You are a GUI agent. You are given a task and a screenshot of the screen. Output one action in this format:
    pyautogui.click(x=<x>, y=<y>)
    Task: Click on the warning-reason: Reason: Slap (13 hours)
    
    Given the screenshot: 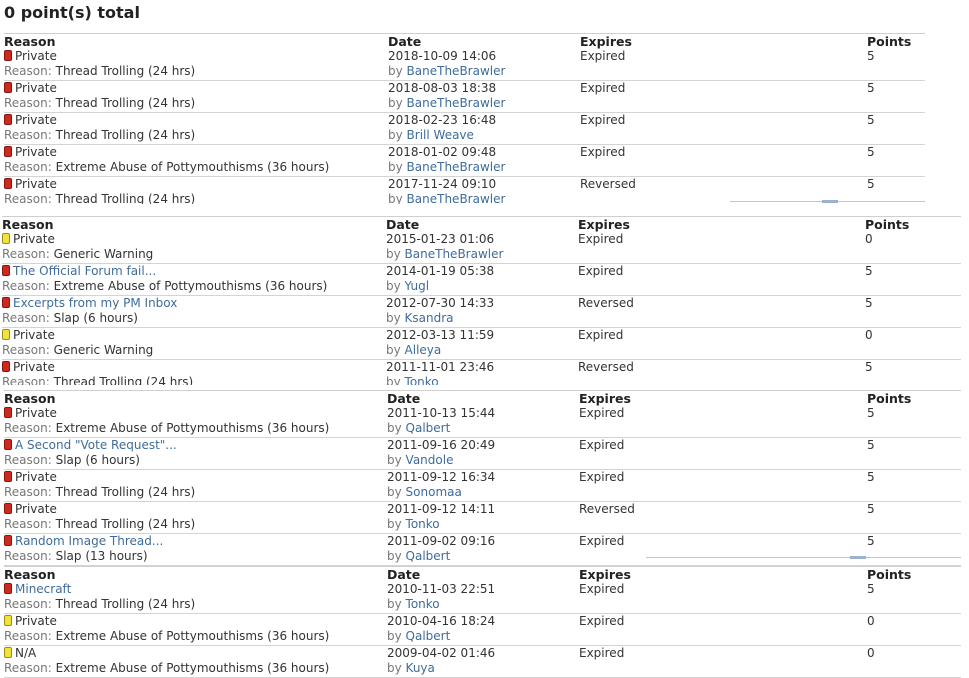 What is the action you would take?
    pyautogui.click(x=76, y=556)
    